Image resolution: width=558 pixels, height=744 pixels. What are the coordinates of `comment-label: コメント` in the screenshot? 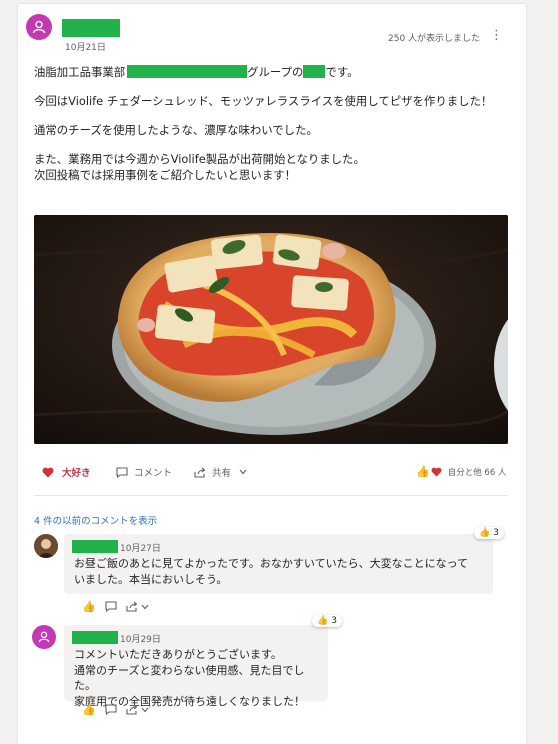 It's located at (153, 473).